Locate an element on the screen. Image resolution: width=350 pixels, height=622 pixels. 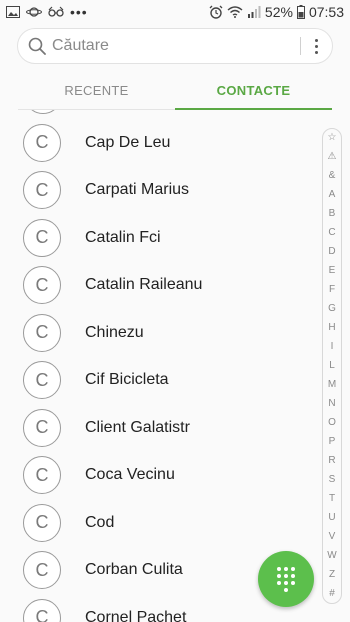
contact-name: Catalin Raileanu is located at coordinates (144, 284).